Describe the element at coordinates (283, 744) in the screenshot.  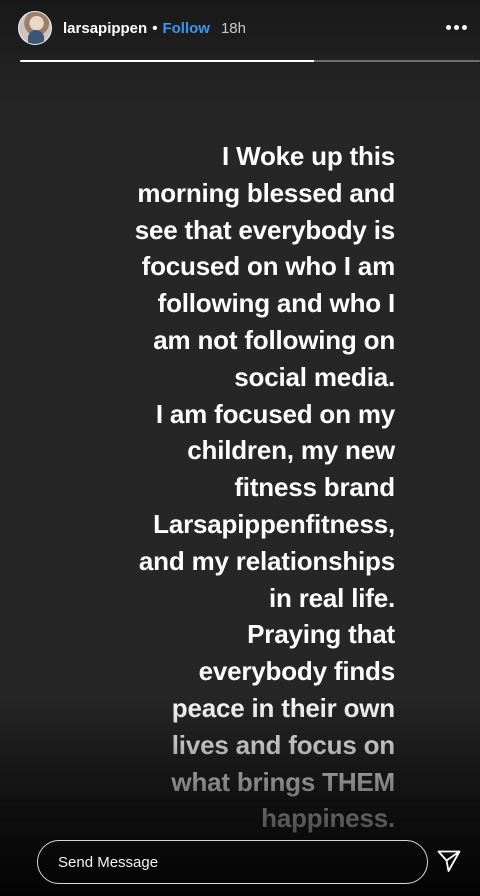
I see `story-text-line: lives and focus on` at that location.